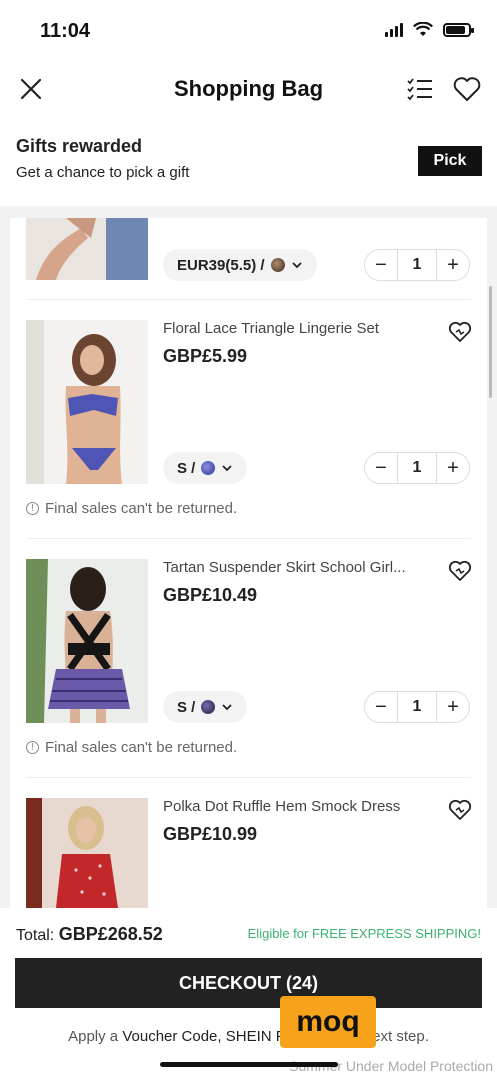  I want to click on home-indicator, so click(249, 1064).